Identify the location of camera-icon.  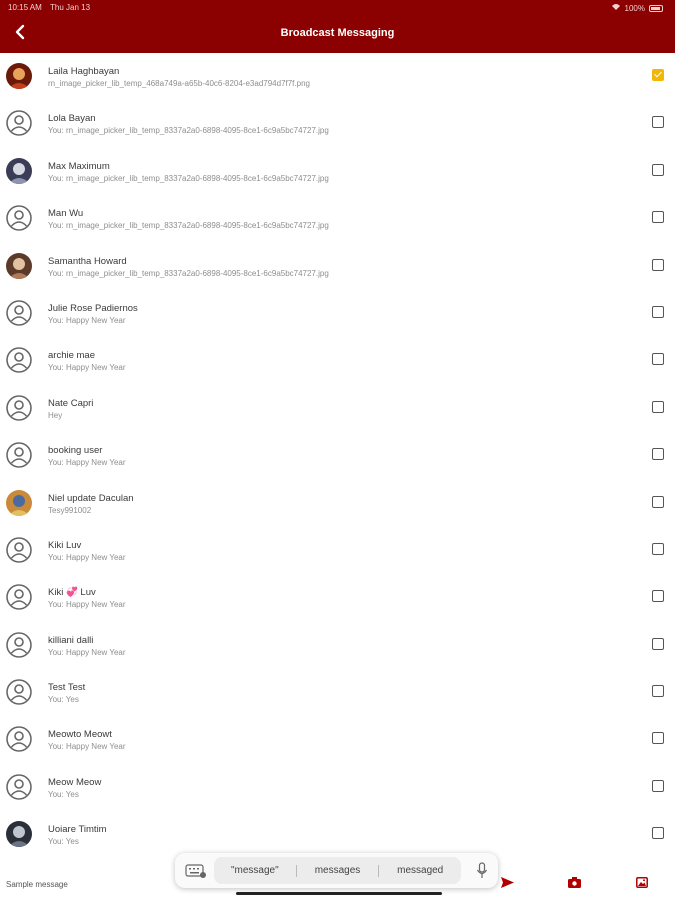
(574, 884).